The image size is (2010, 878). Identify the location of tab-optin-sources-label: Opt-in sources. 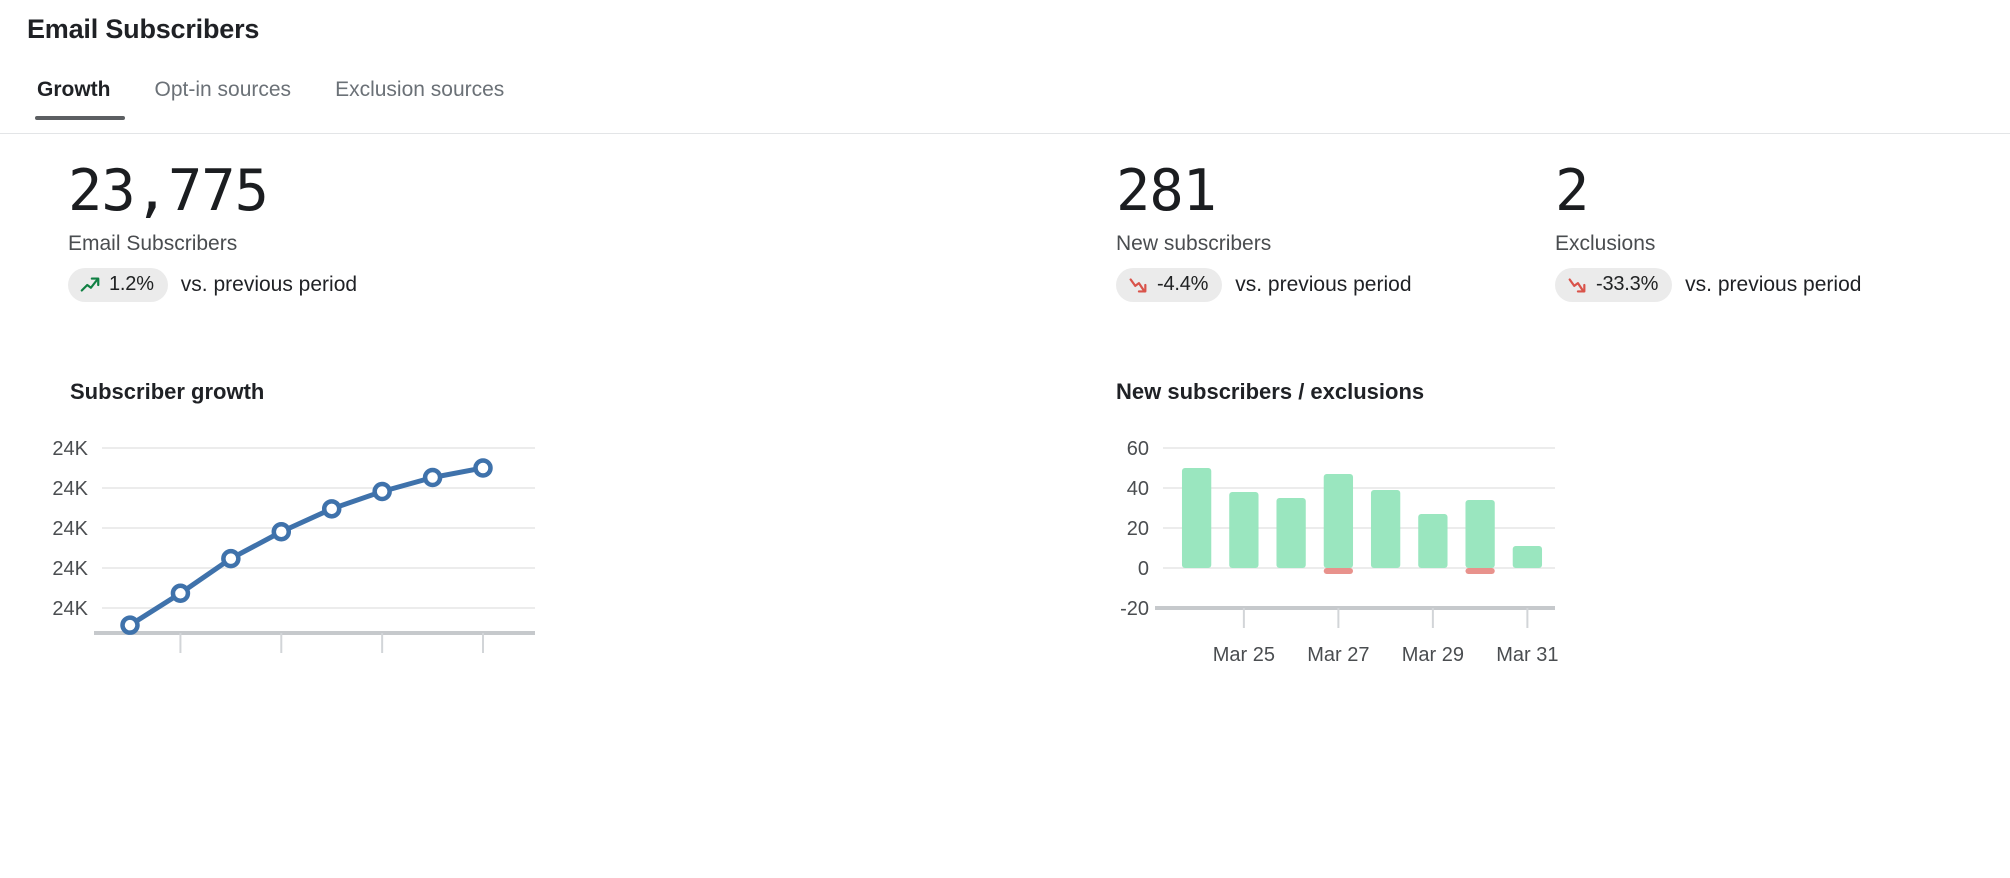
(223, 89).